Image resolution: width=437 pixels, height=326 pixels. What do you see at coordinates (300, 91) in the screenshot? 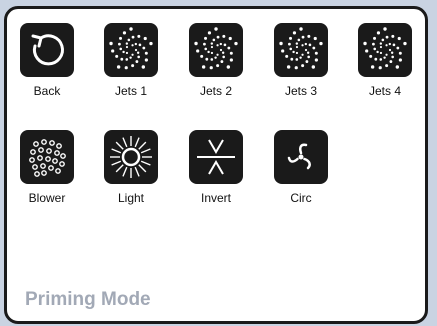
I see `jets3-label: Jets 3` at bounding box center [300, 91].